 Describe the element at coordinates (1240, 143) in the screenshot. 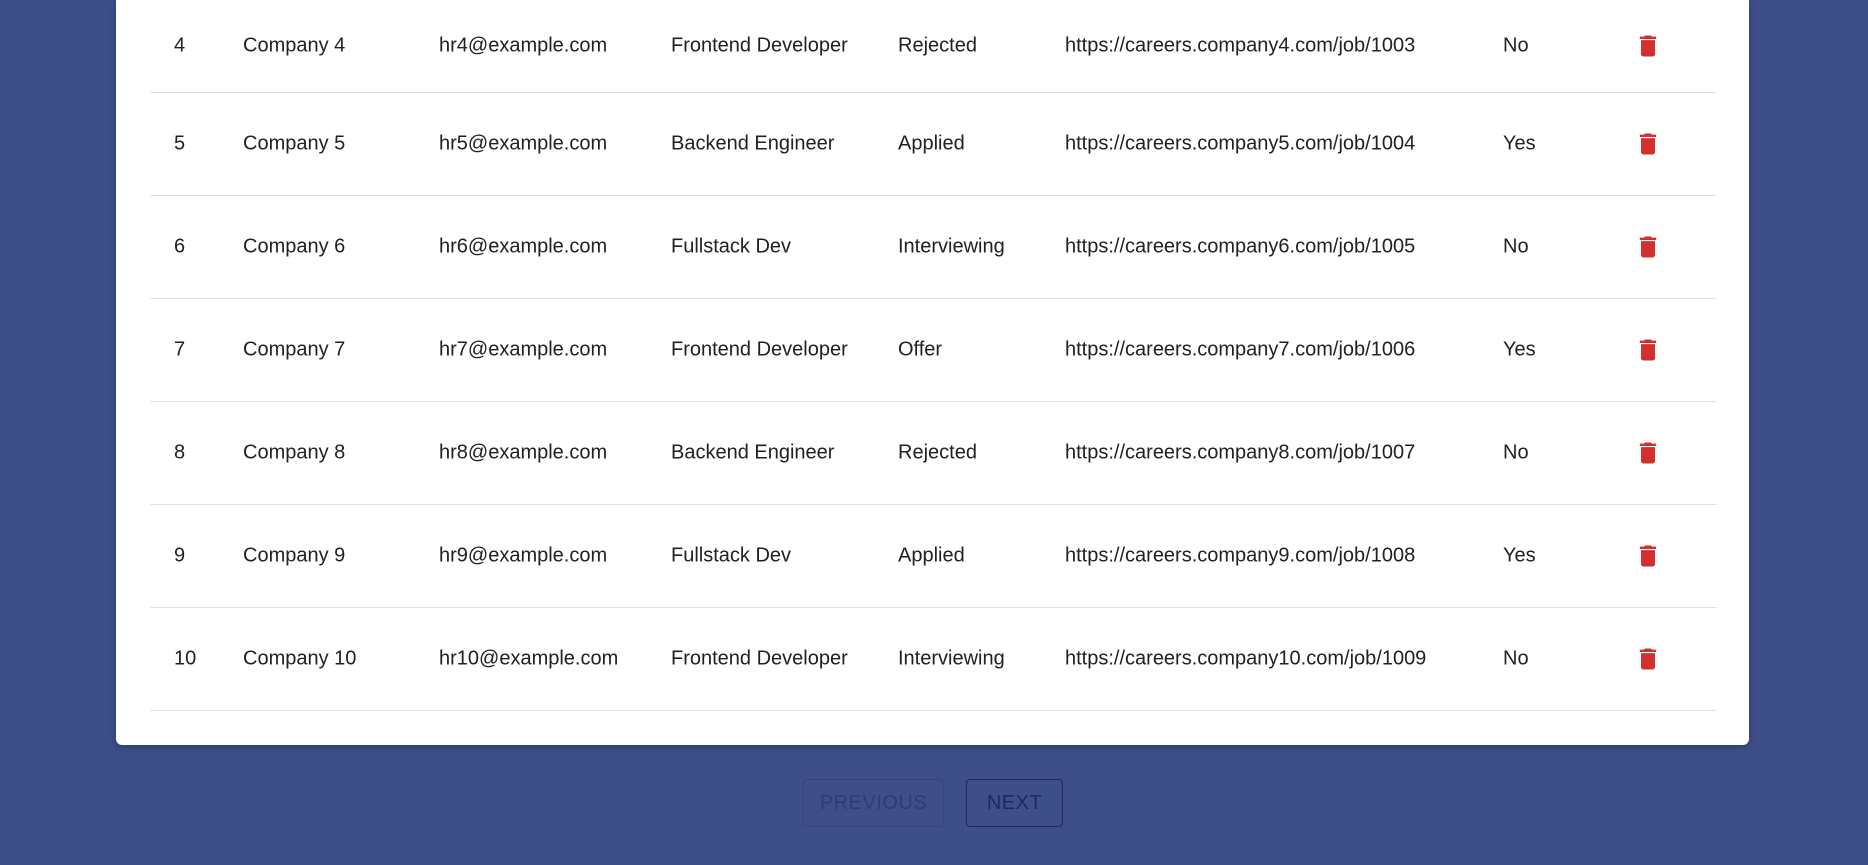

I see `job-url: https://careers.company5.com/job/1004` at that location.